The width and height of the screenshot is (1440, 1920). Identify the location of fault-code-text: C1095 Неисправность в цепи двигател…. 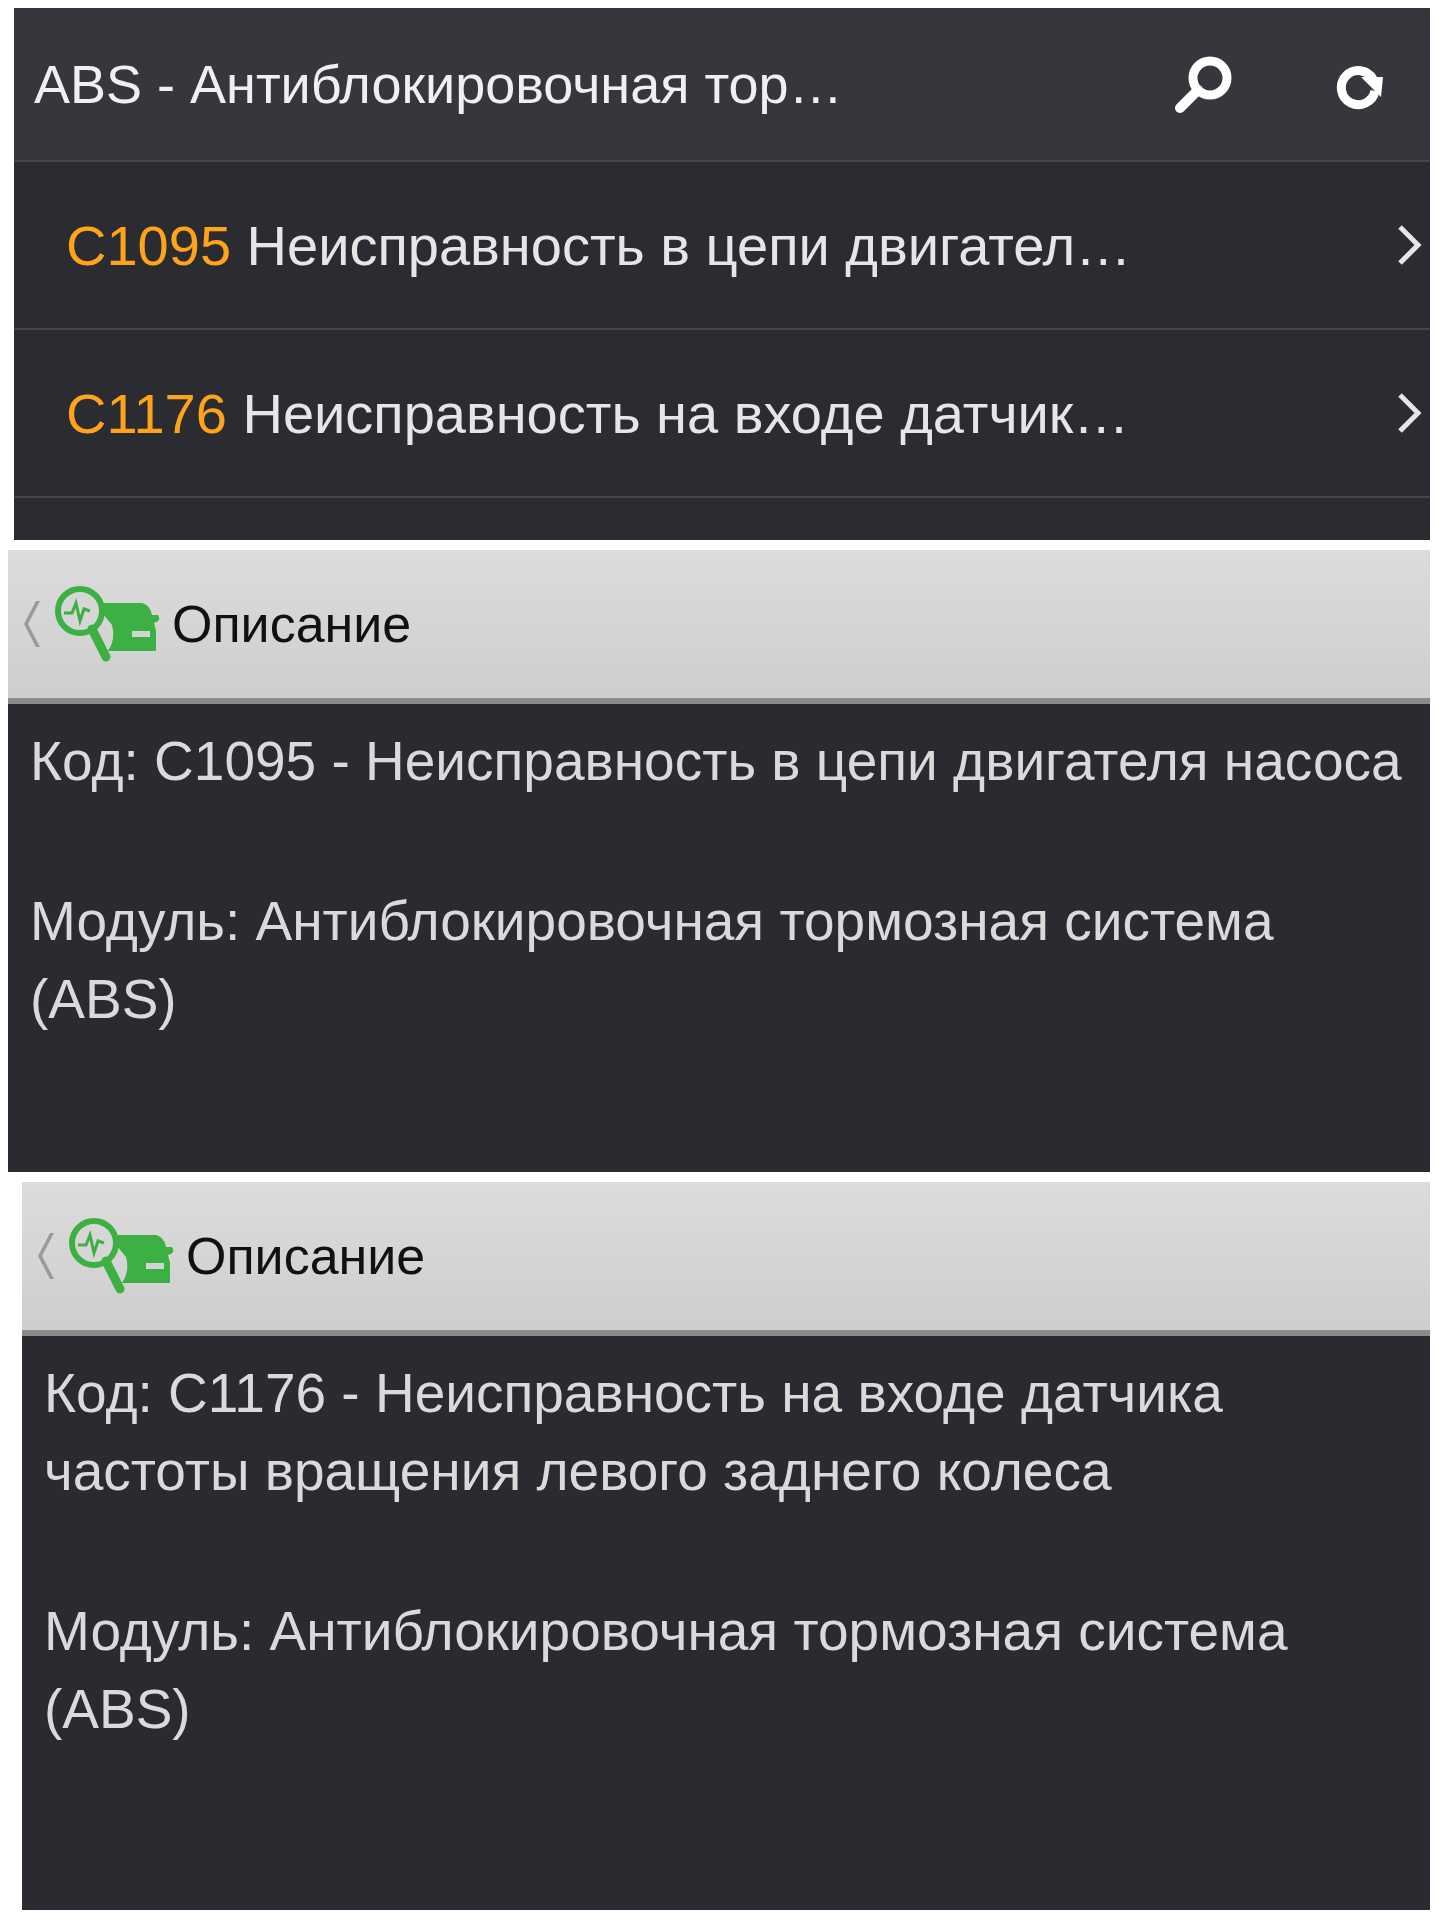
(599, 245).